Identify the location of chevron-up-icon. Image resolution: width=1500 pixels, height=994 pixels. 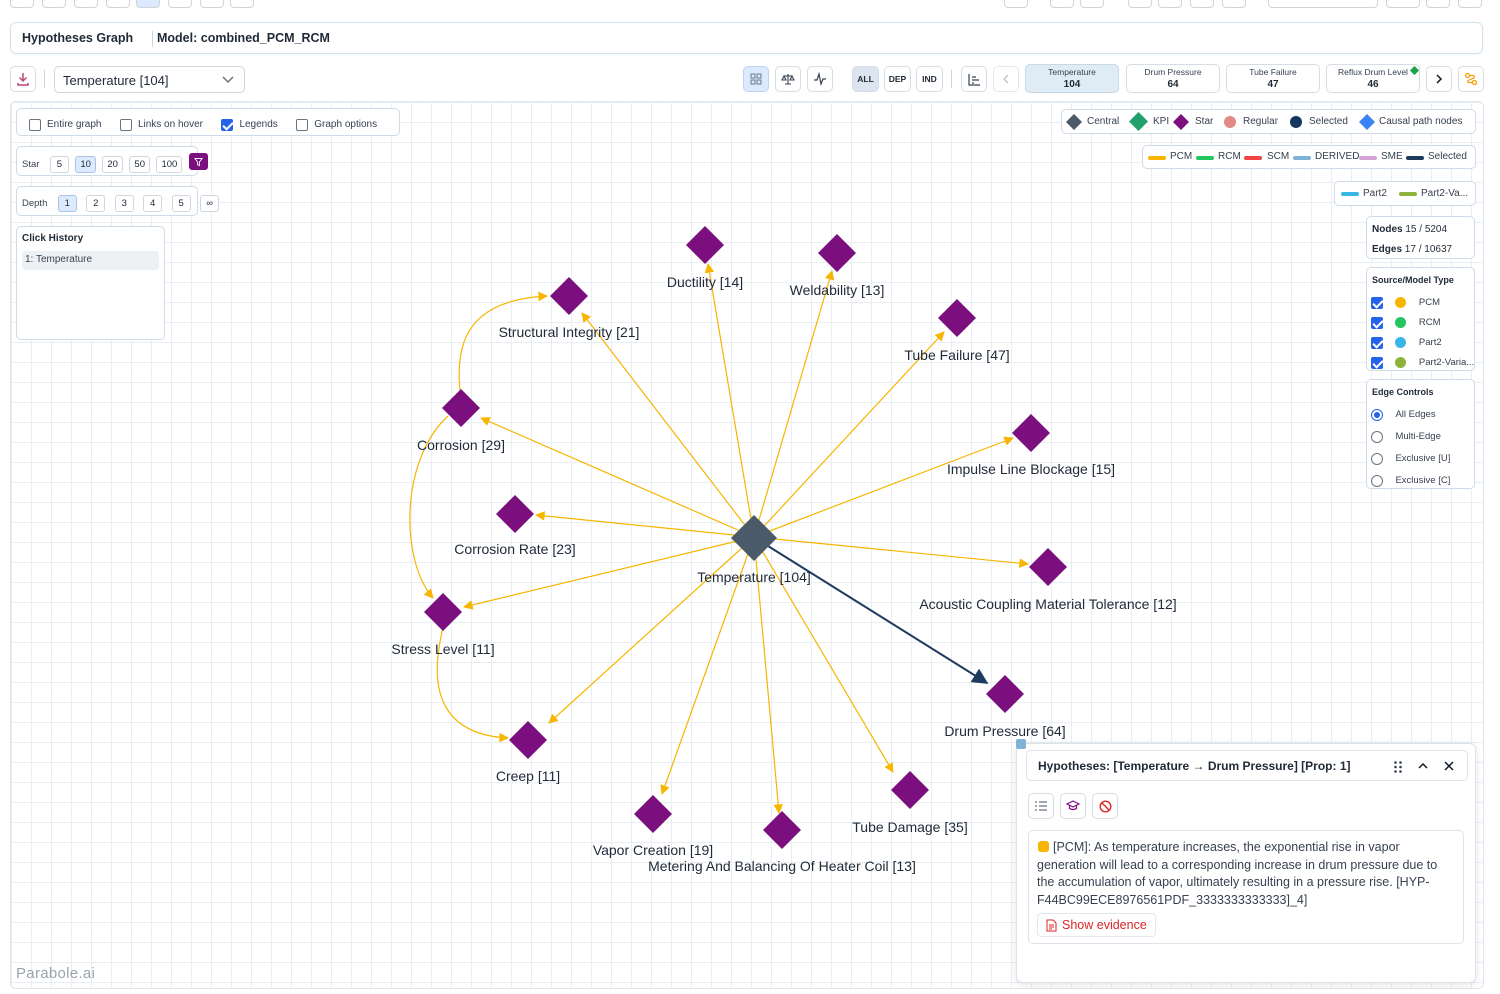
(1423, 766).